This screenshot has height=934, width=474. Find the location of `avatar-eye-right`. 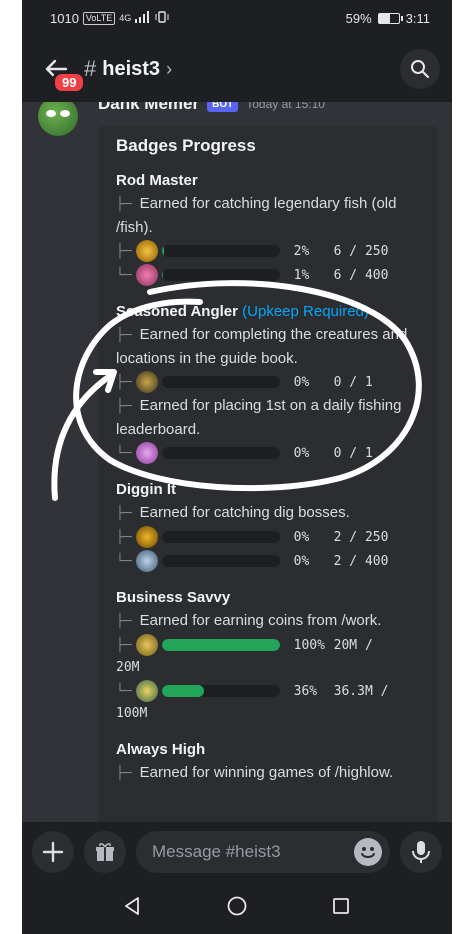

avatar-eye-right is located at coordinates (65, 113).